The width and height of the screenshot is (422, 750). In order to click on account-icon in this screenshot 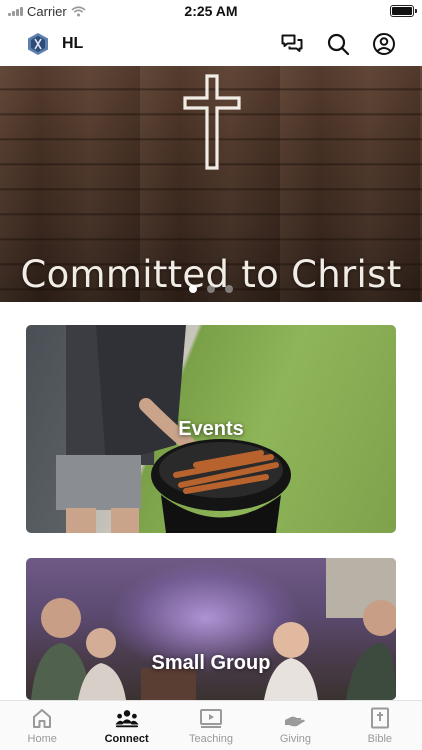, I will do `click(384, 44)`.